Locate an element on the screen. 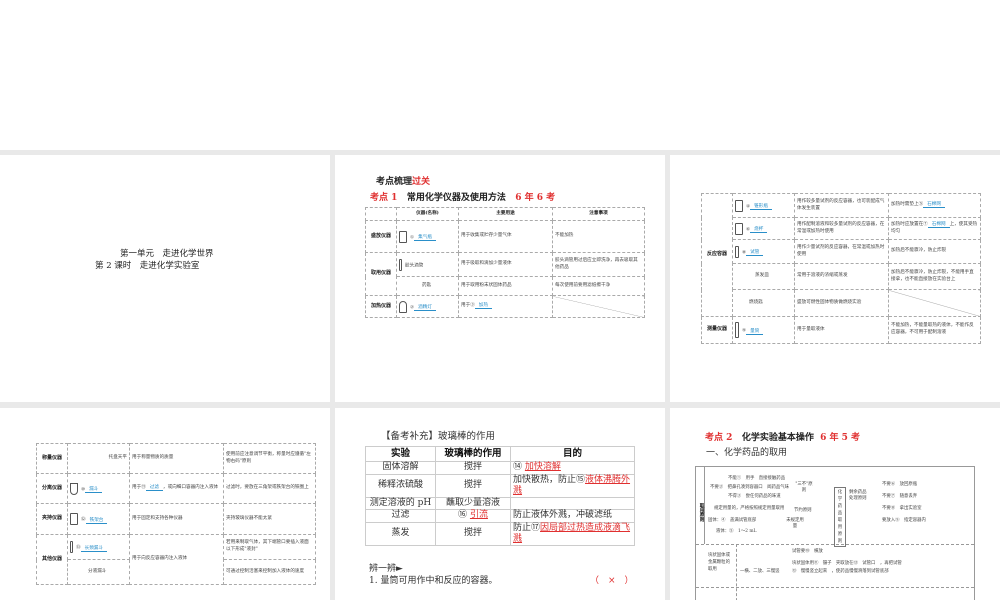 The image size is (1000, 600). kp-text: 化学实验基本操作 is located at coordinates (777, 438).